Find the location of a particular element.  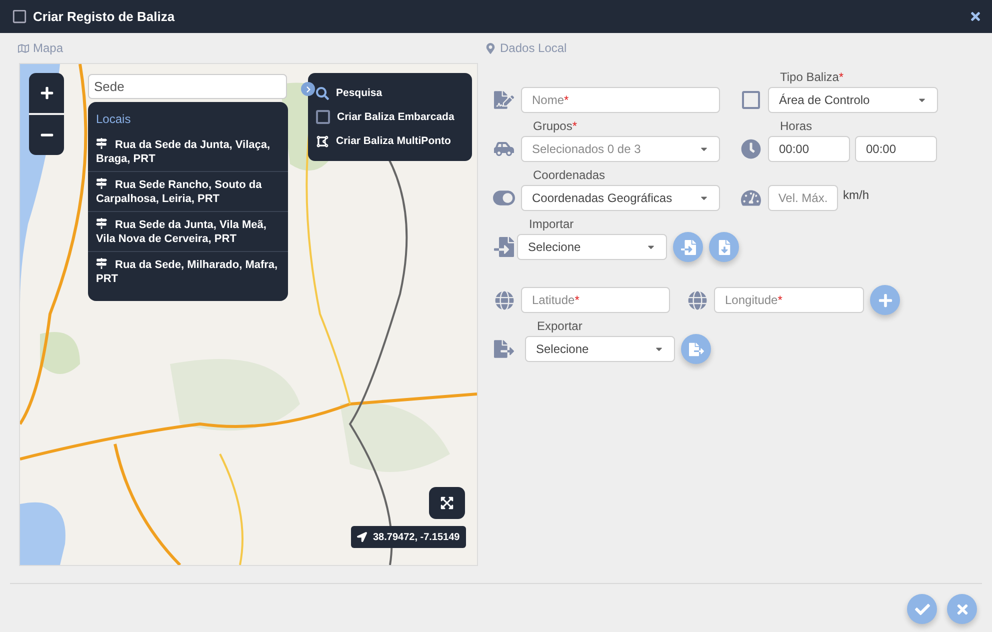

menu-item: Criar Baliza MultiPonto is located at coordinates (393, 141).